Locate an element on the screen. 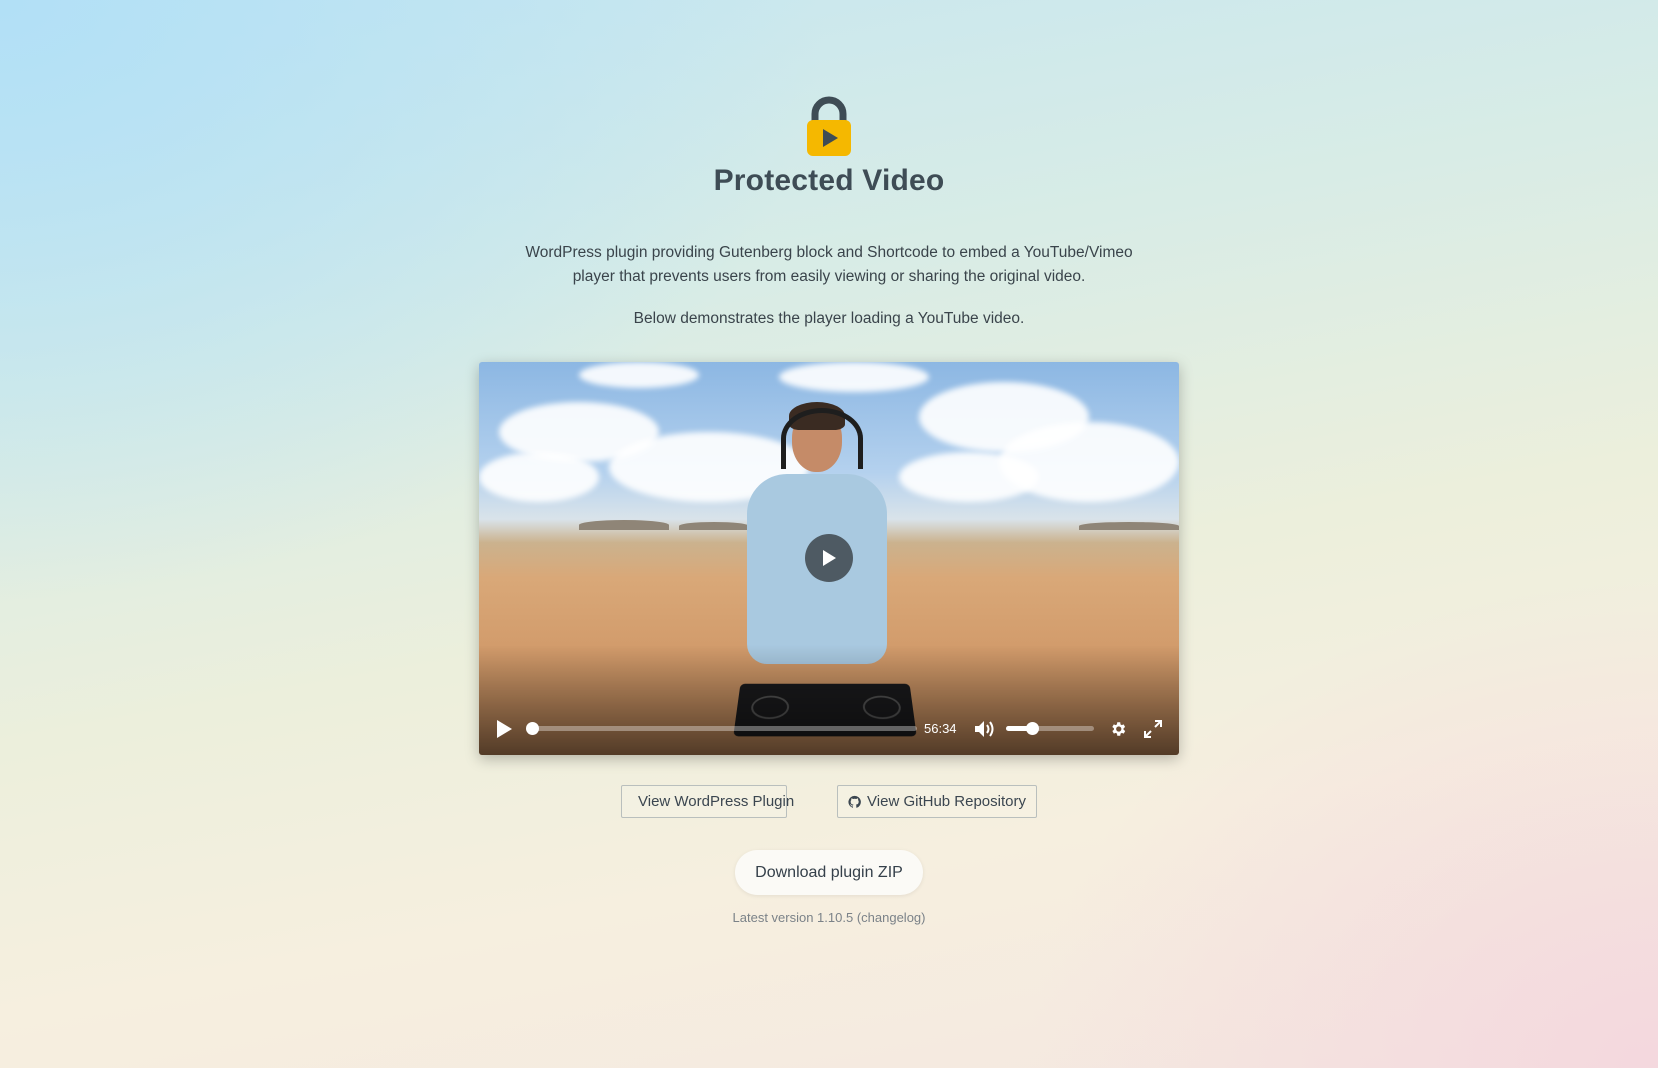 This screenshot has height=1068, width=1658. view-github-repository-button: View GitHub Repository is located at coordinates (937, 801).